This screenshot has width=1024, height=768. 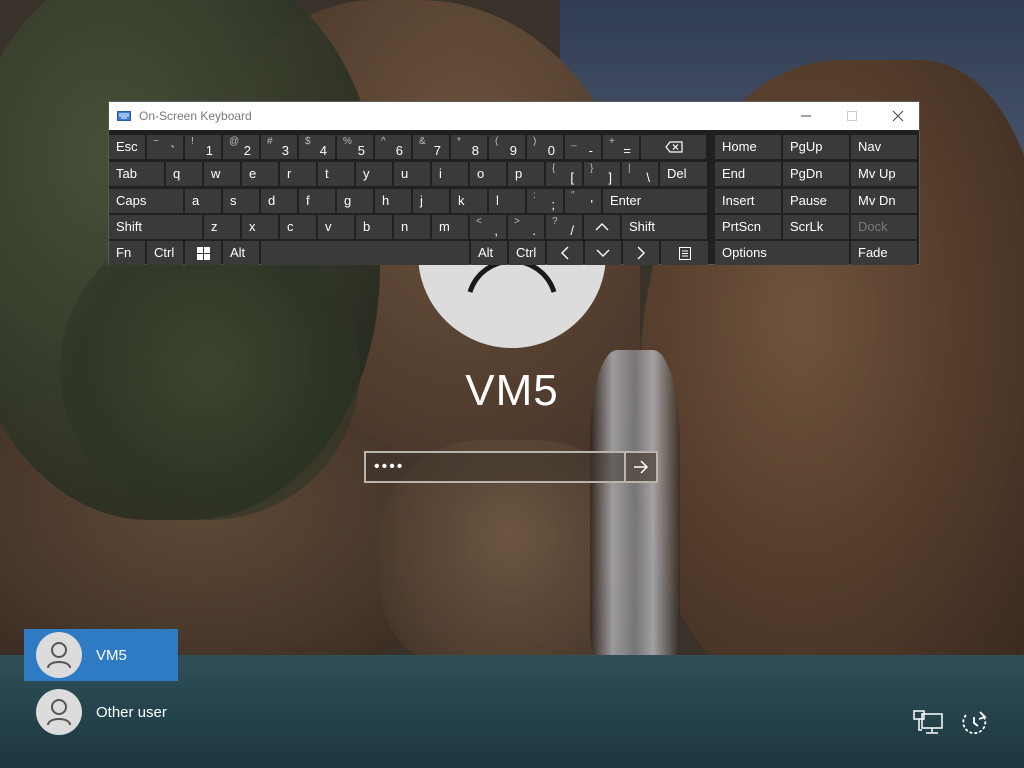 What do you see at coordinates (898, 116) in the screenshot?
I see `close-button` at bounding box center [898, 116].